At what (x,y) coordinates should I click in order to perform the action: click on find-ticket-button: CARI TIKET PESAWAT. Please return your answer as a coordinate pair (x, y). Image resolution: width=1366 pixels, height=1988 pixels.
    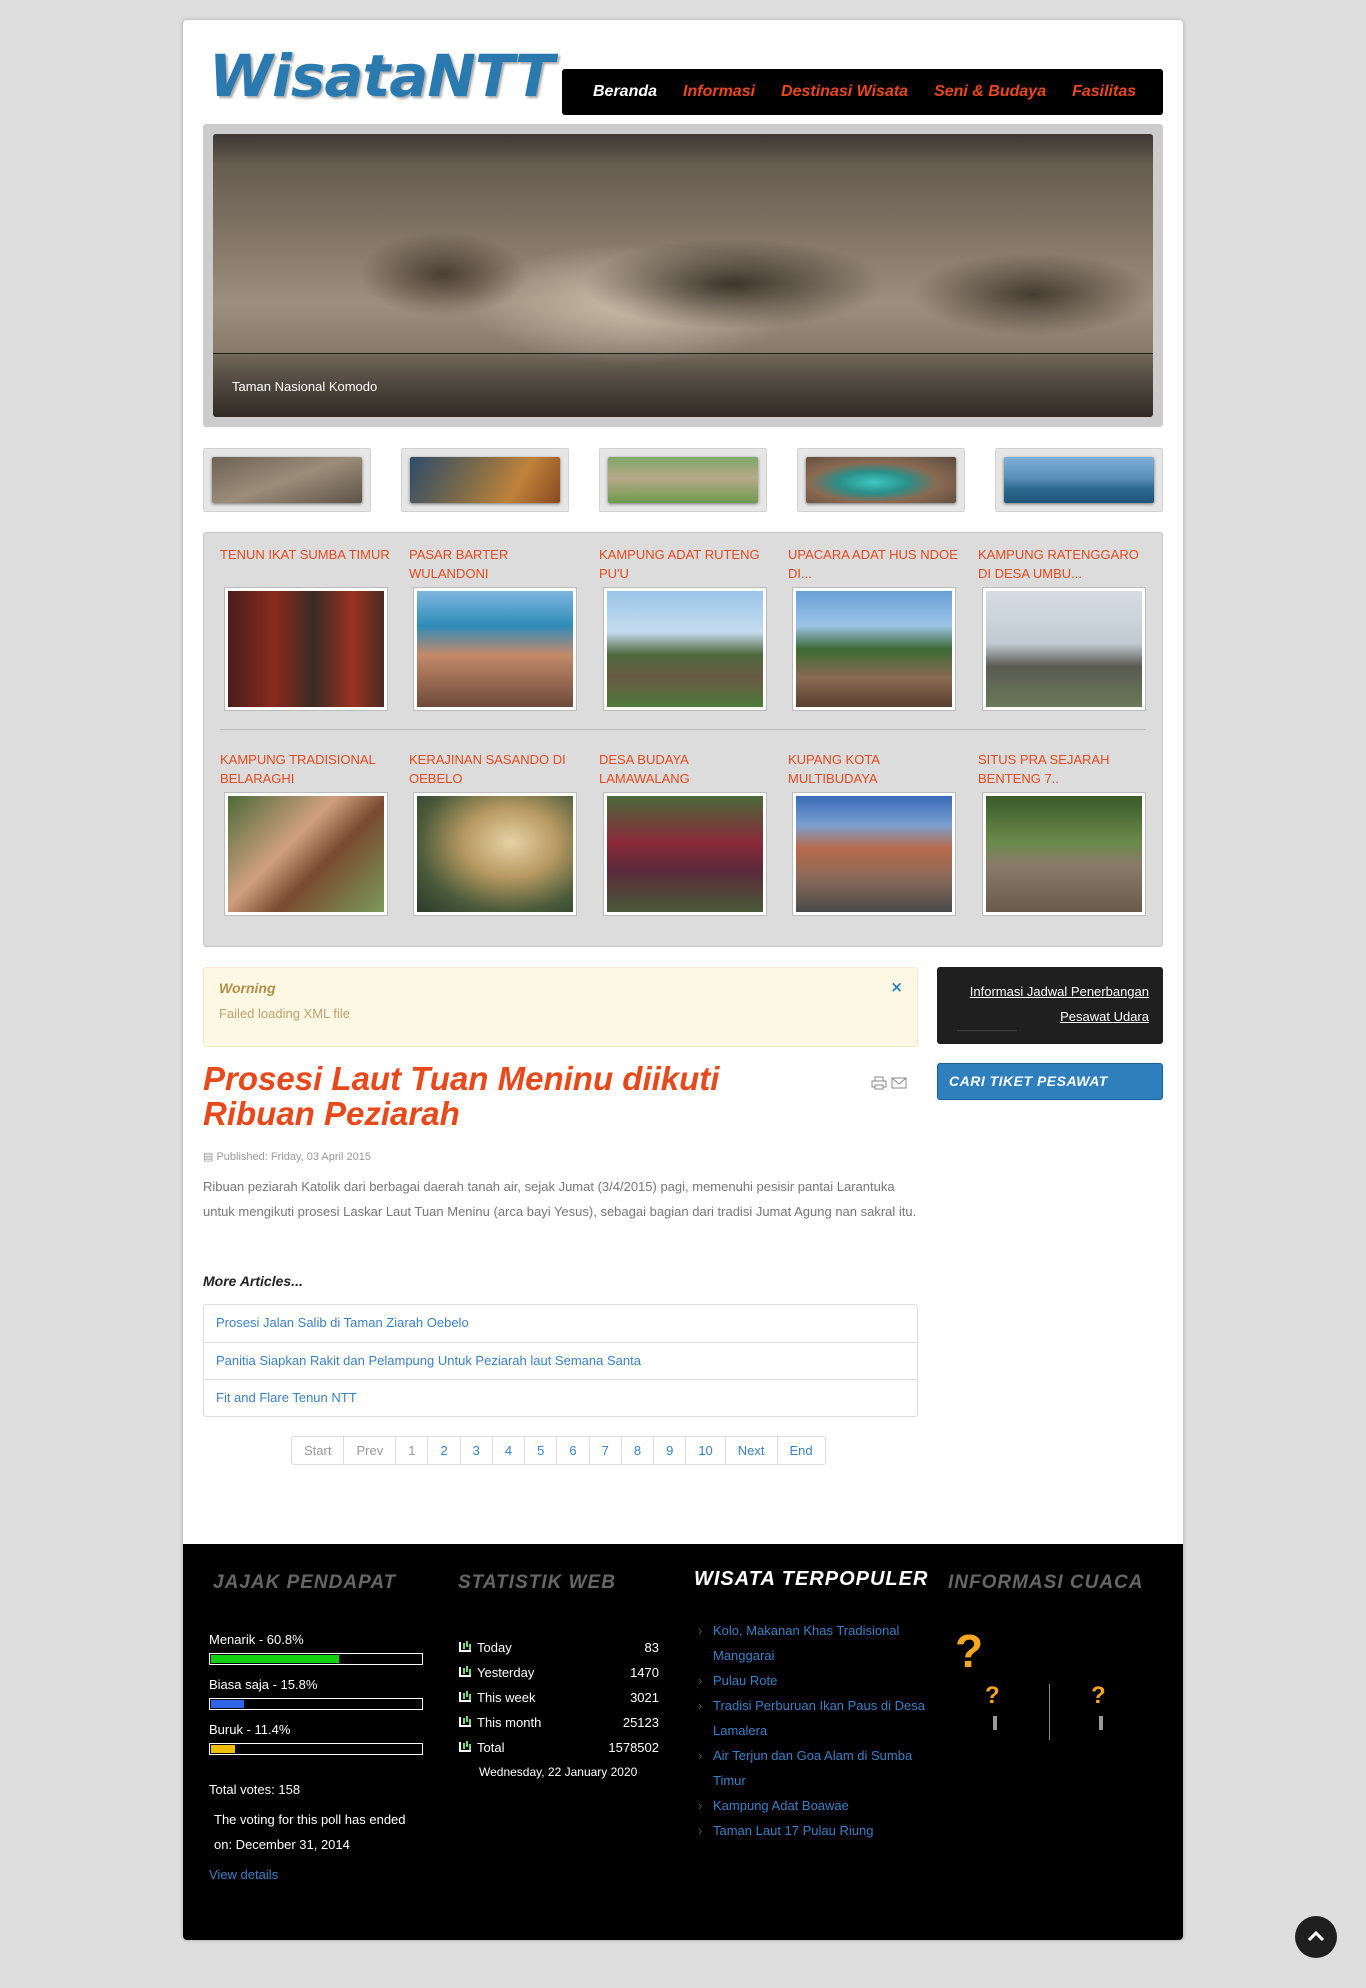
    Looking at the image, I should click on (1050, 1081).